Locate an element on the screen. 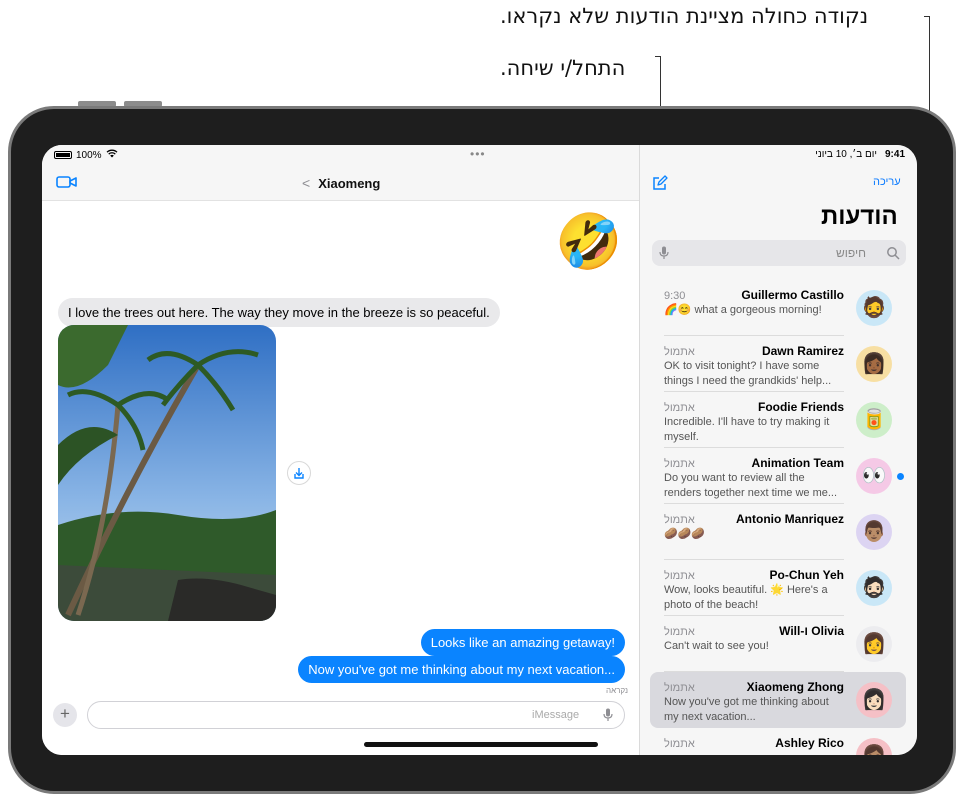  read-receipt: נקראה is located at coordinates (617, 690).